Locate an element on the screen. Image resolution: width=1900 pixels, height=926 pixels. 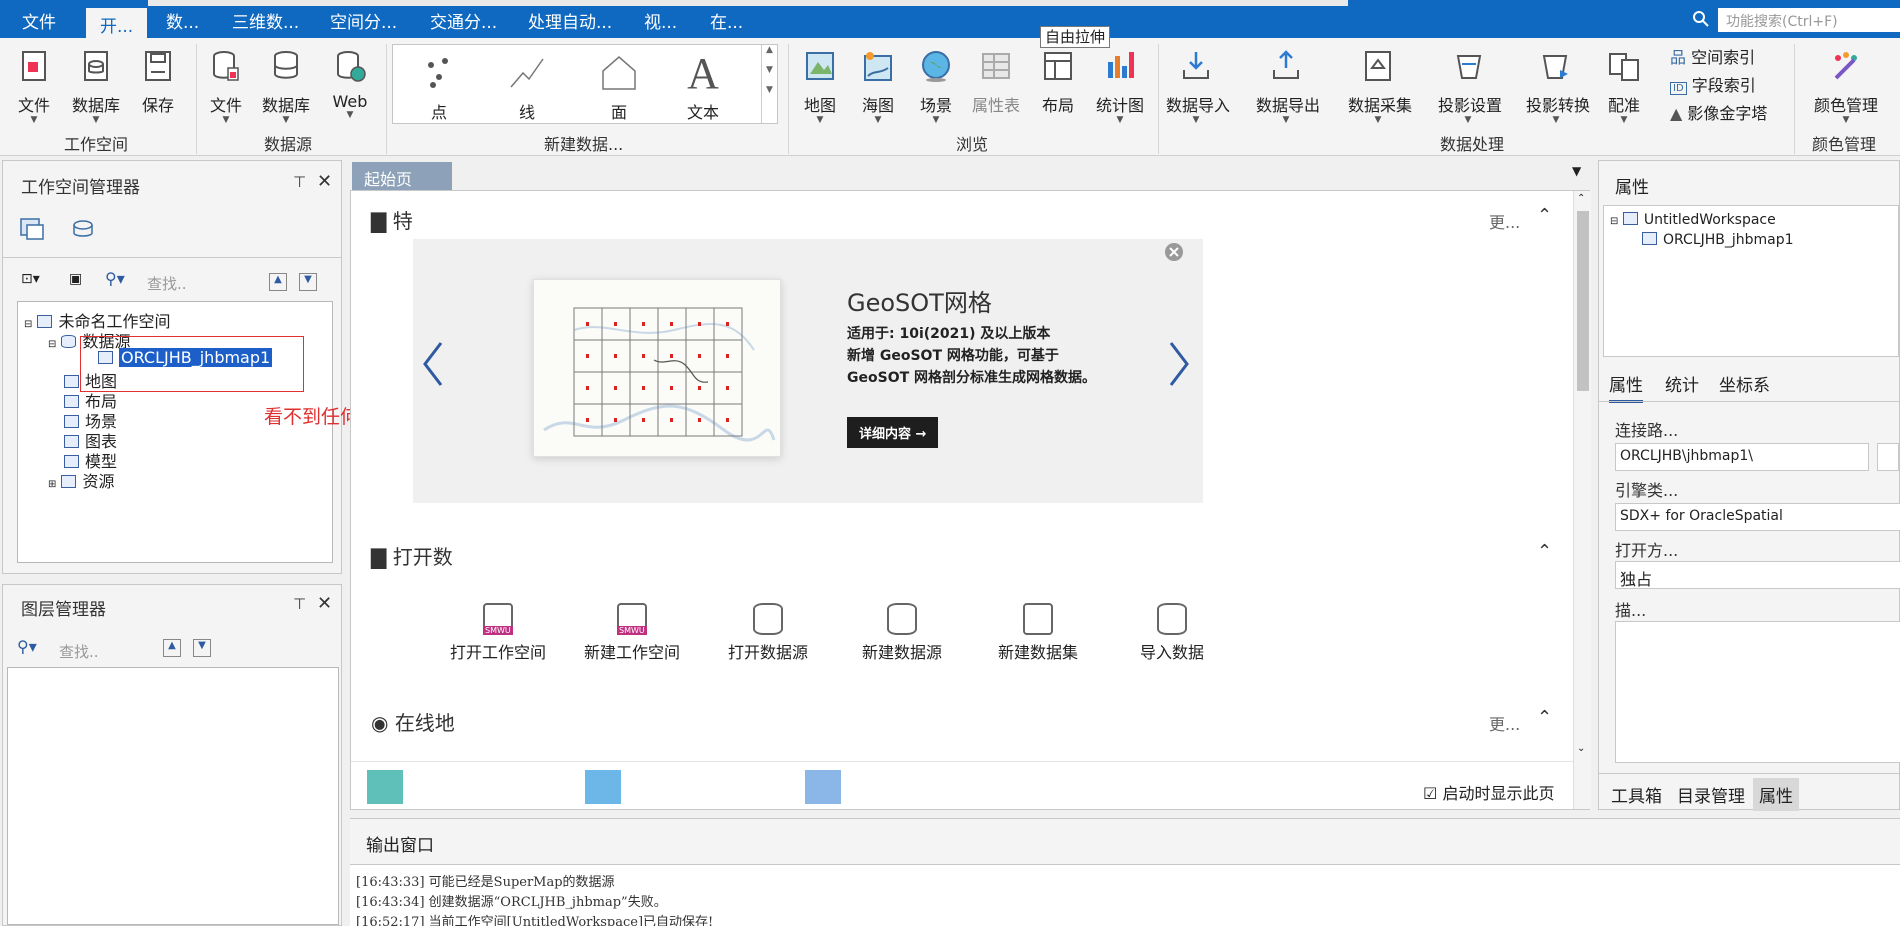
image-pyramid-button: ▲ 影像金字塔 is located at coordinates (1718, 112).